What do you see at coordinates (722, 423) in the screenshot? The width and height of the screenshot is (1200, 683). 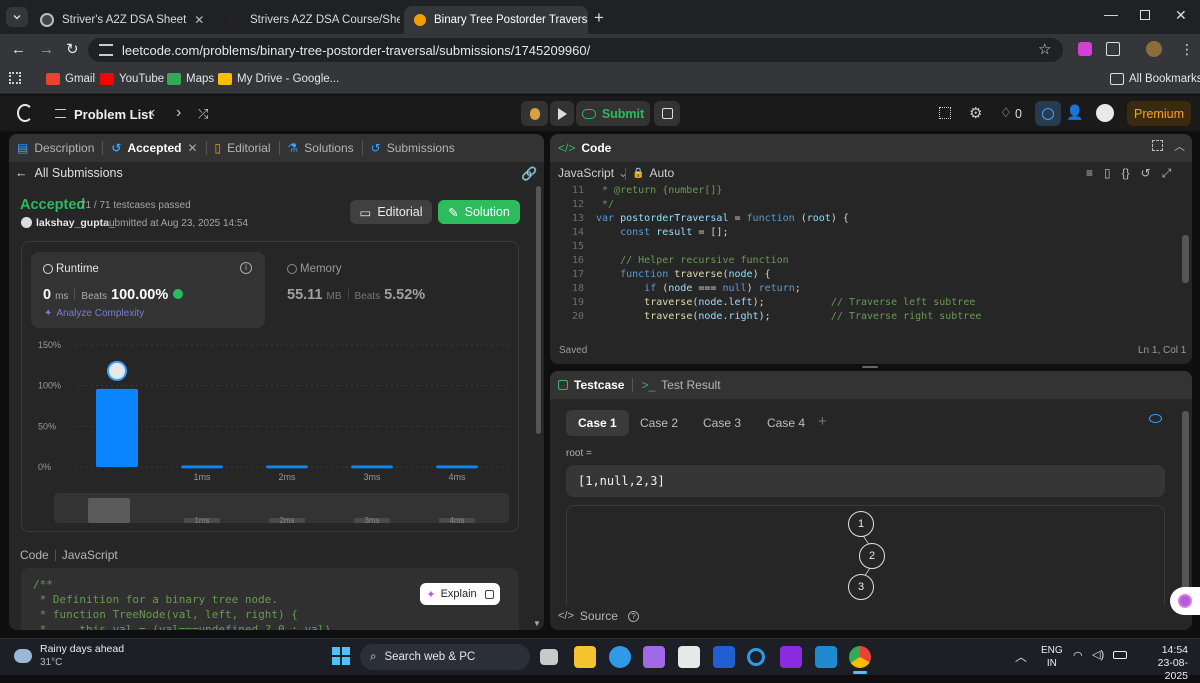 I see `case-3-tab: Case 3` at bounding box center [722, 423].